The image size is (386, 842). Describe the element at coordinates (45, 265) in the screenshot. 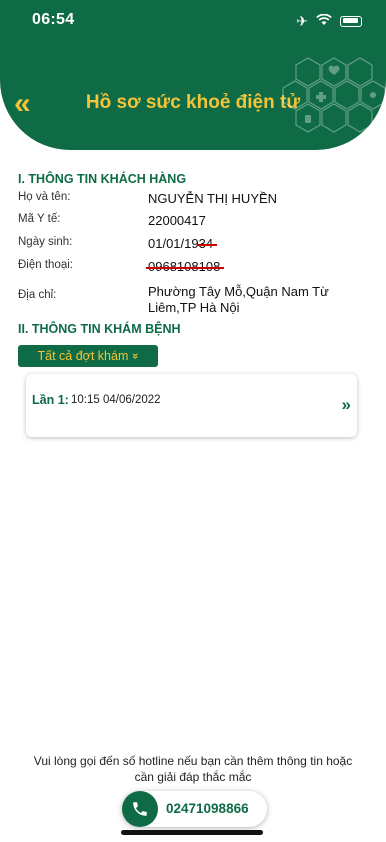

I see `field-phone-label: Điện thoại:` at that location.